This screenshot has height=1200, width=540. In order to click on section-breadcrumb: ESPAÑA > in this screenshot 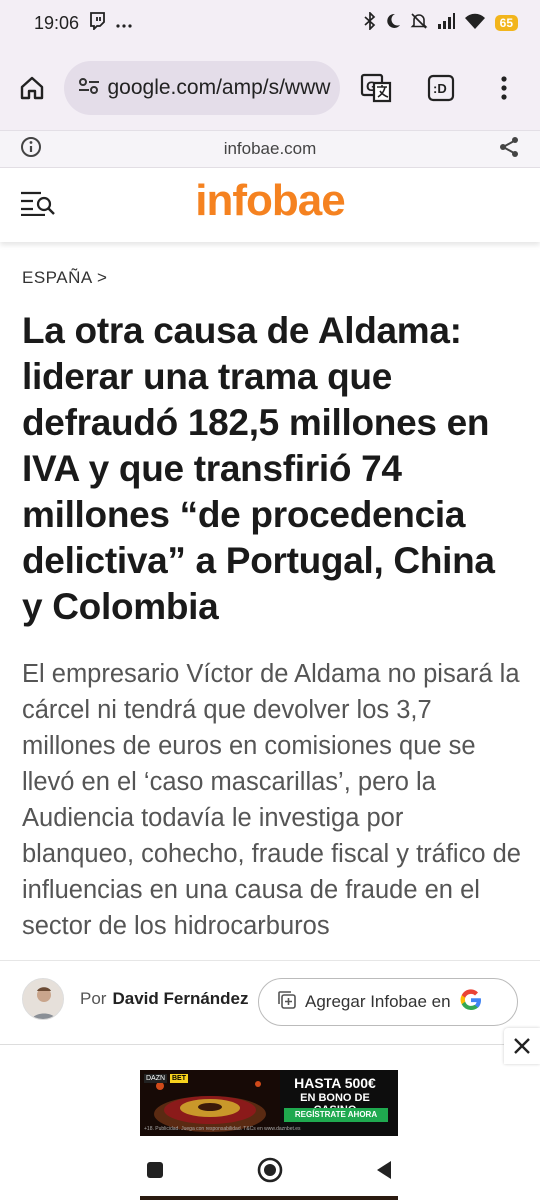, I will do `click(64, 278)`.